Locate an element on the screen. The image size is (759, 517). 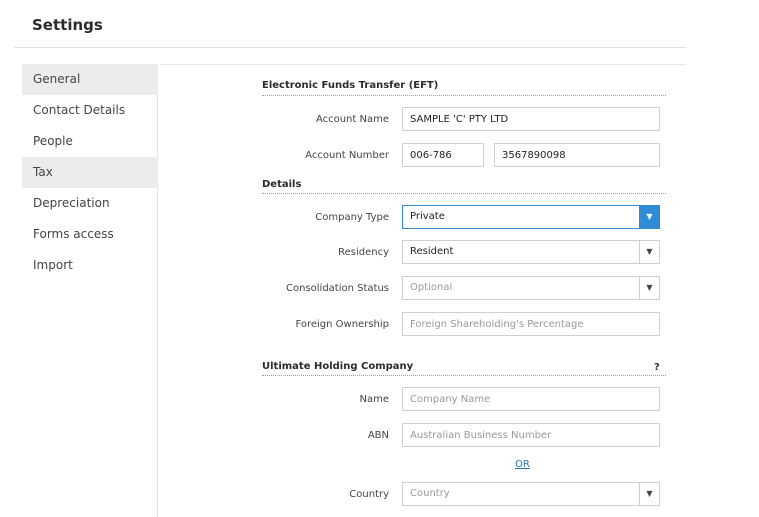
sidebar-item-forms-access: Forms access is located at coordinates (90, 234).